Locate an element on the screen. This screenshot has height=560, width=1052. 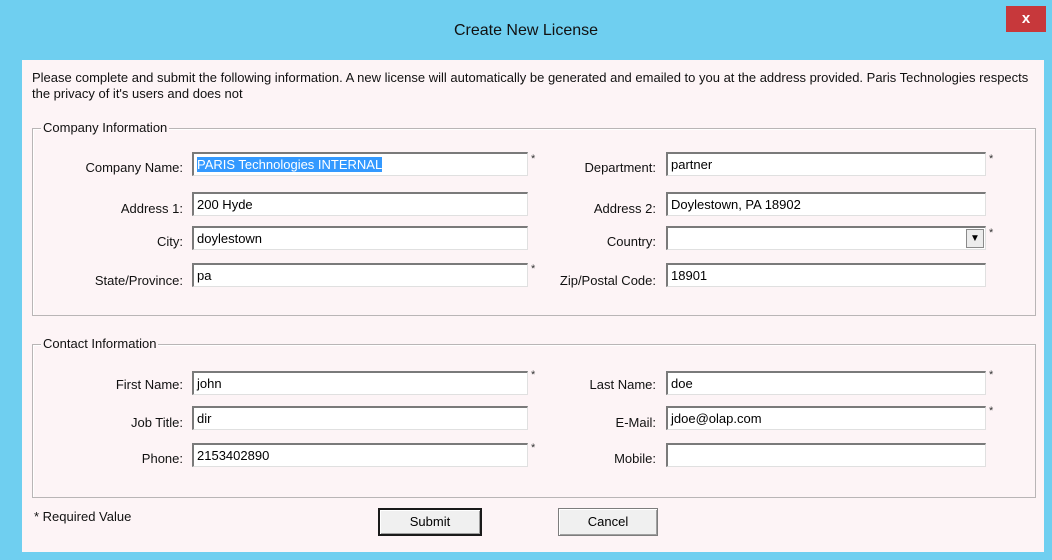
department-value: partner is located at coordinates (692, 164).